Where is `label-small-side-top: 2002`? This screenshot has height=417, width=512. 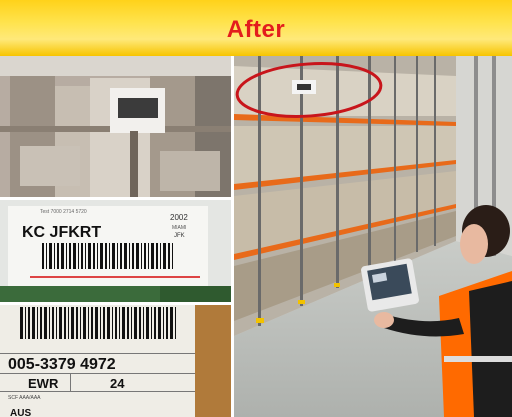 label-small-side-top: 2002 is located at coordinates (179, 217).